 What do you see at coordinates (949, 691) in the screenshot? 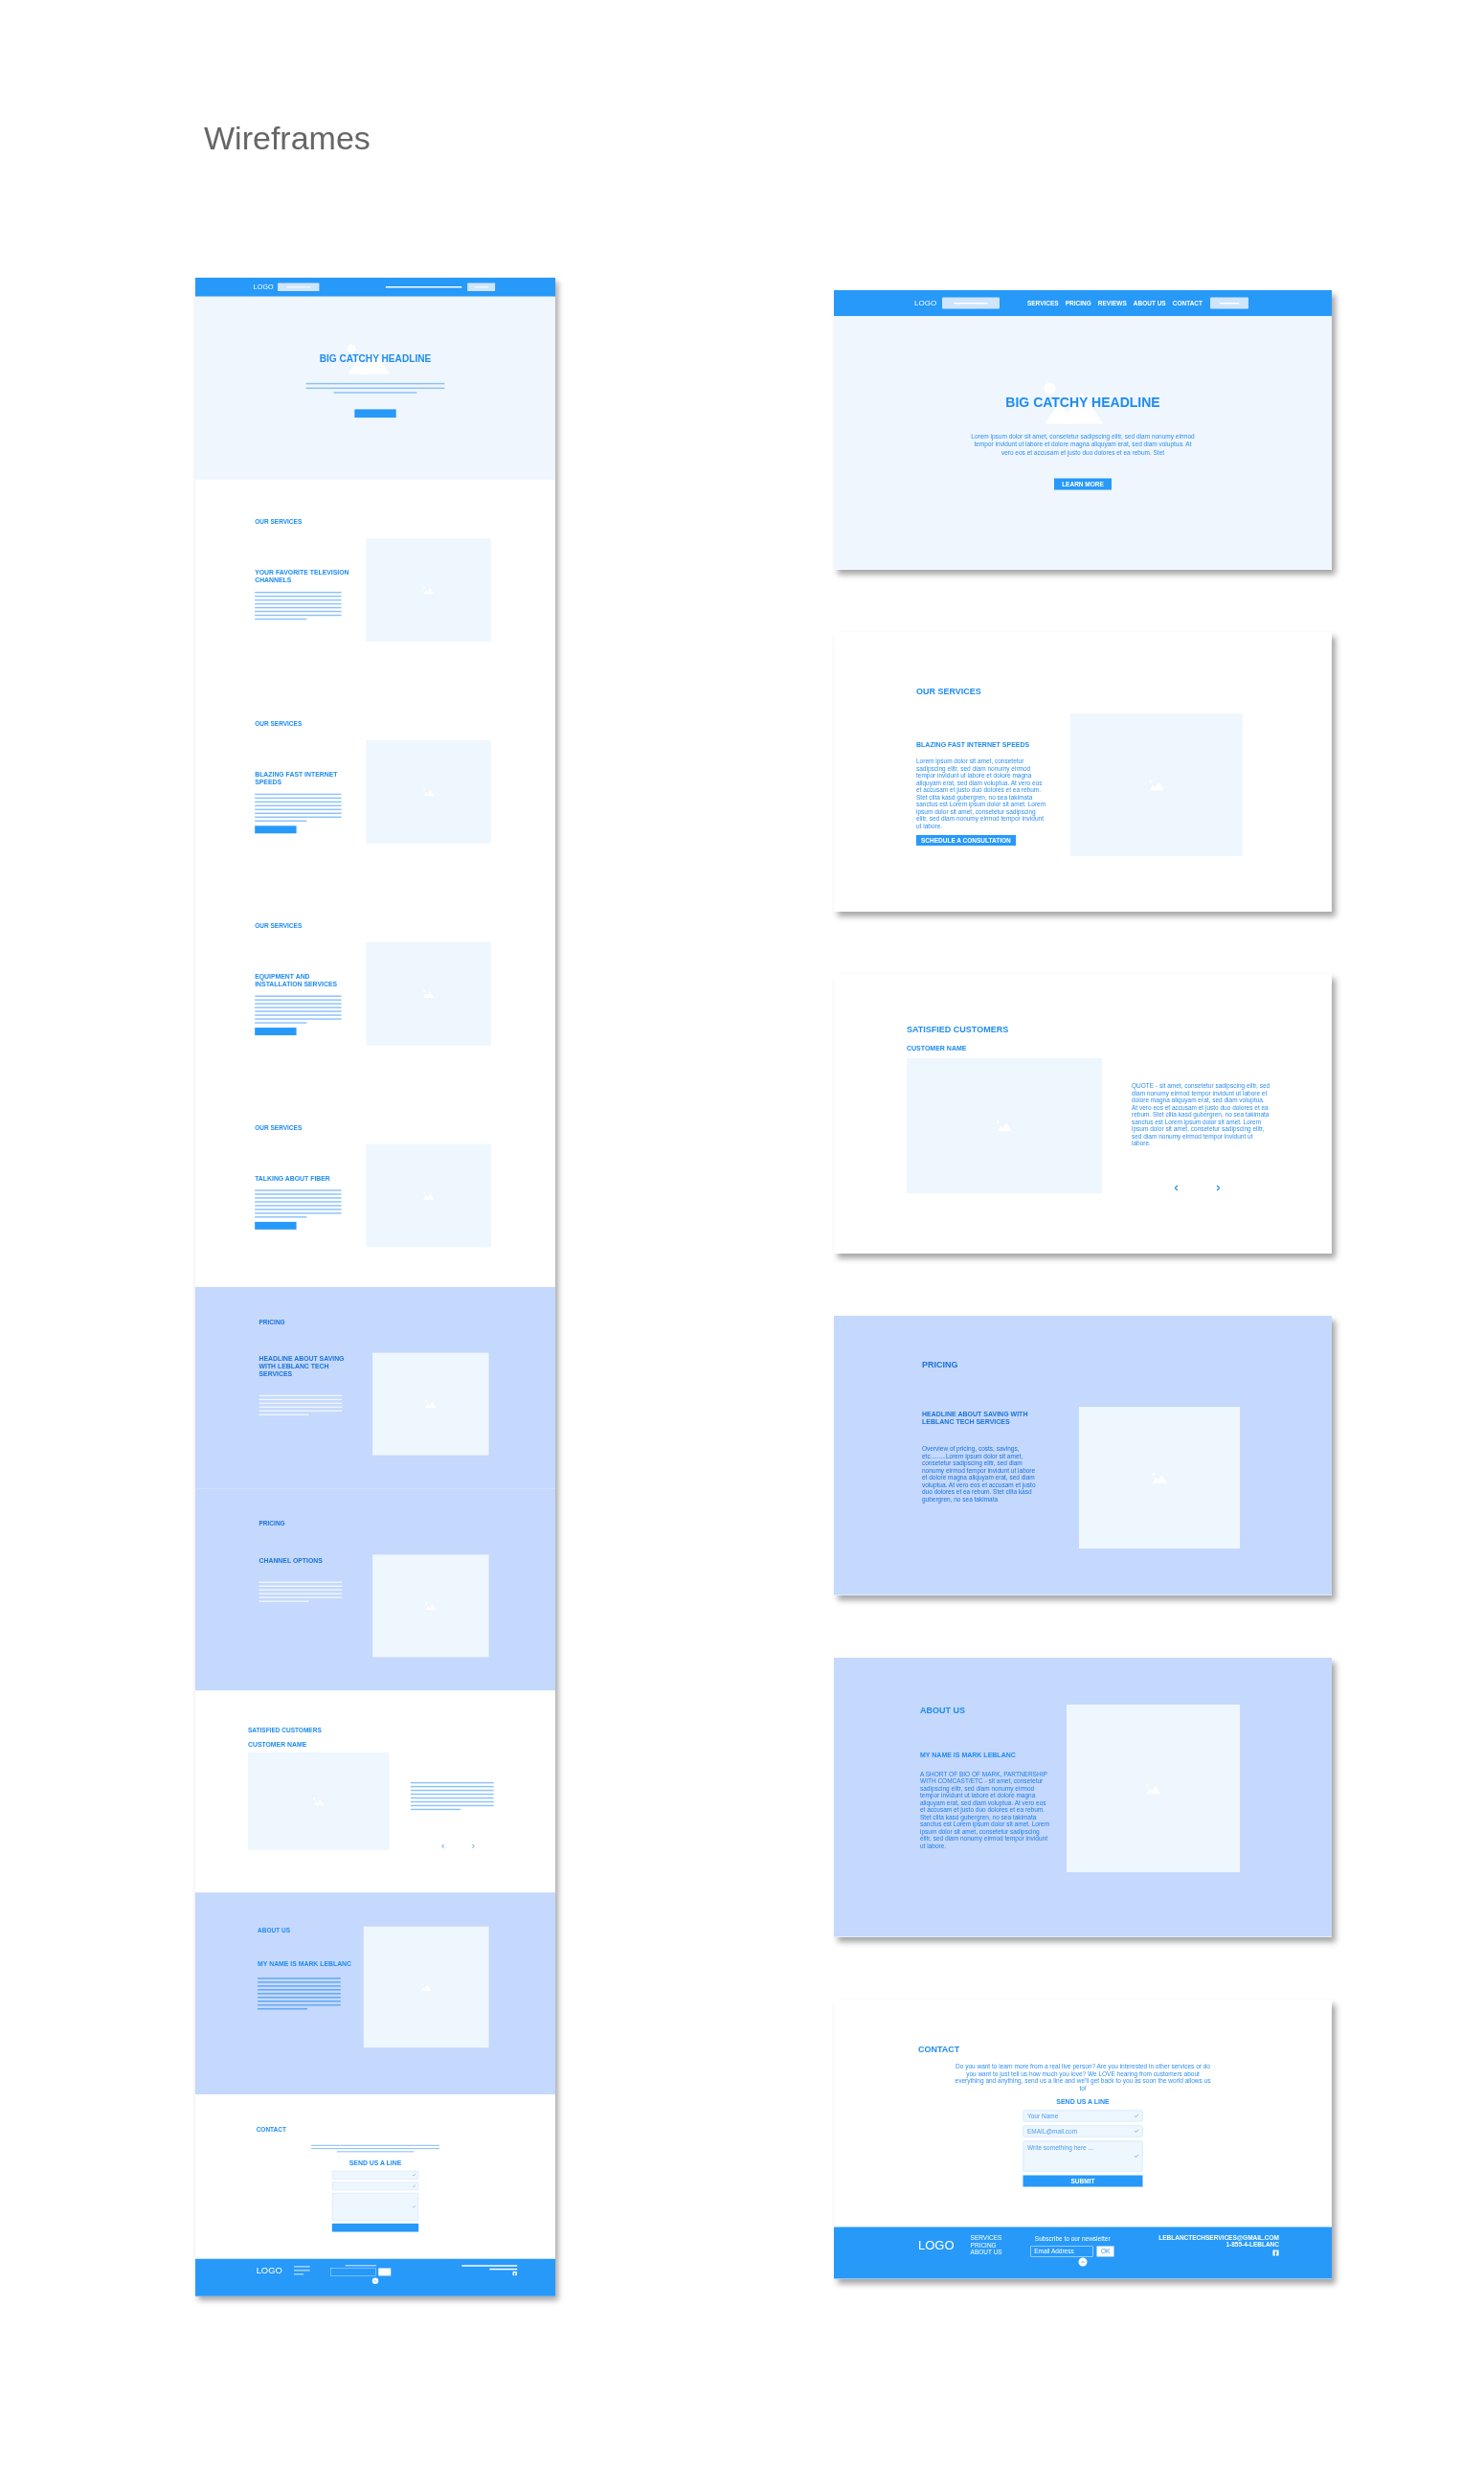
I see `section-title: OUR SERVICES` at bounding box center [949, 691].